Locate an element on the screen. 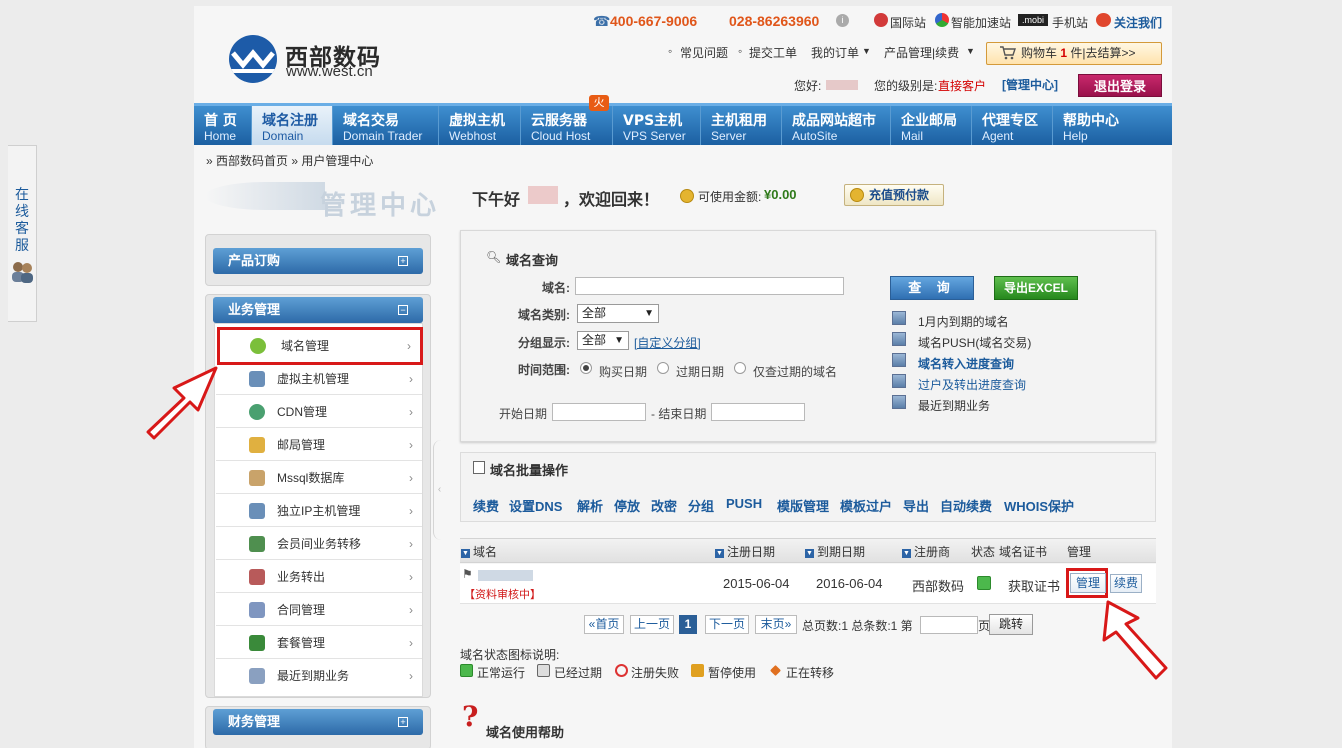 The width and height of the screenshot is (1342, 748). sidebar-item-mail: 邮局管理 › is located at coordinates (319, 445).